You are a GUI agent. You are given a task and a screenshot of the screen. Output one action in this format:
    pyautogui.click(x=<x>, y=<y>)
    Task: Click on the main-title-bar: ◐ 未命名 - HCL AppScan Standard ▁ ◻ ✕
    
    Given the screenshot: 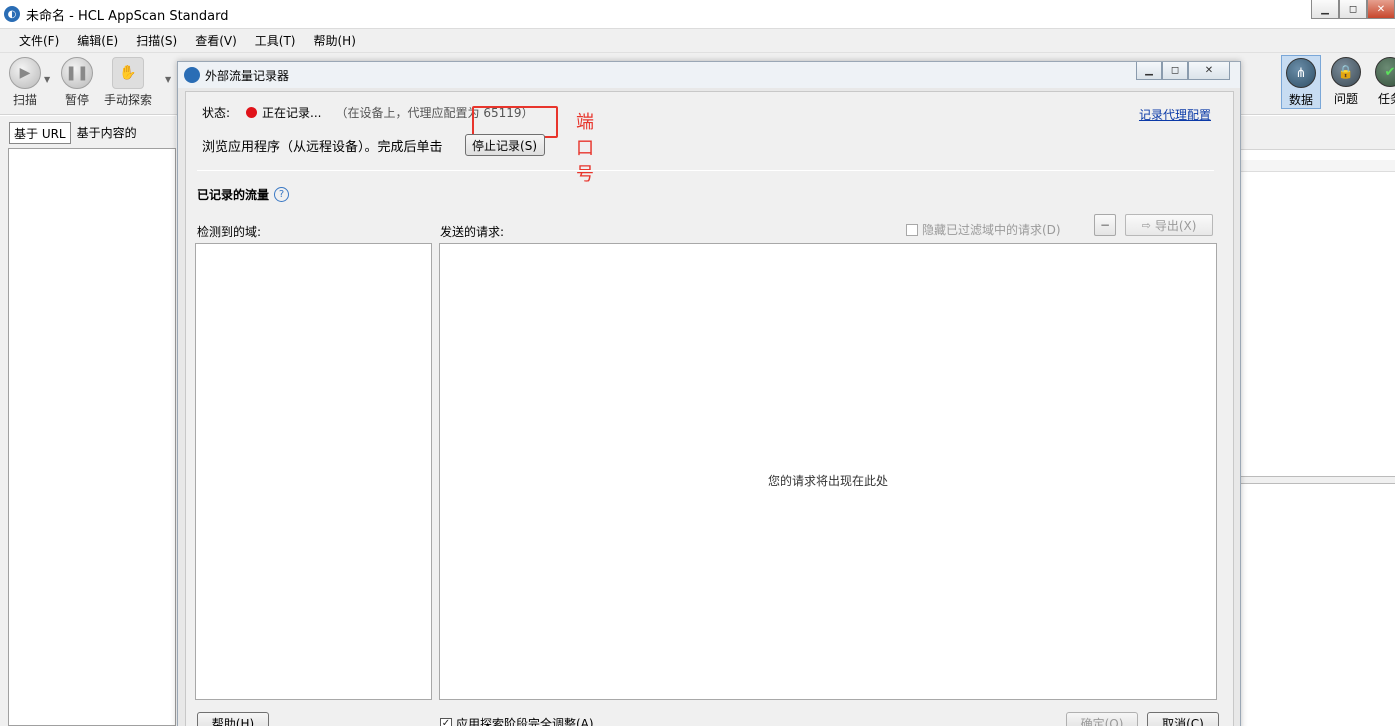 What is the action you would take?
    pyautogui.click(x=697, y=14)
    